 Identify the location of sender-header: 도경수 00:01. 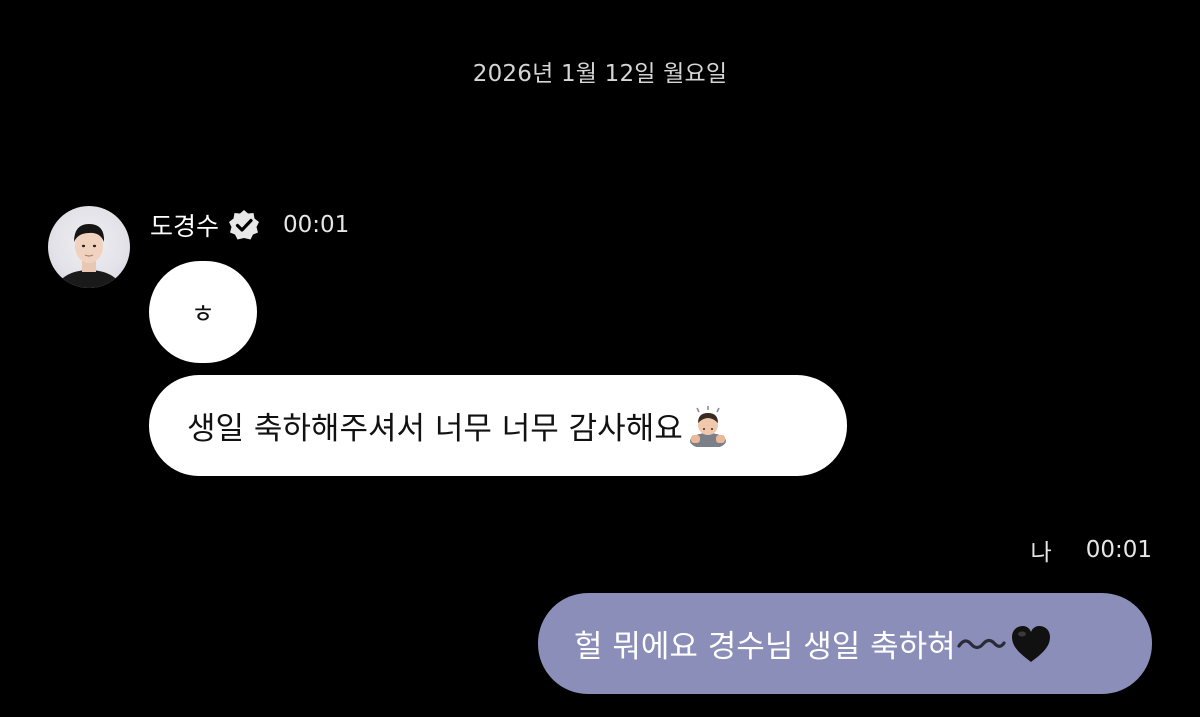
(249, 225).